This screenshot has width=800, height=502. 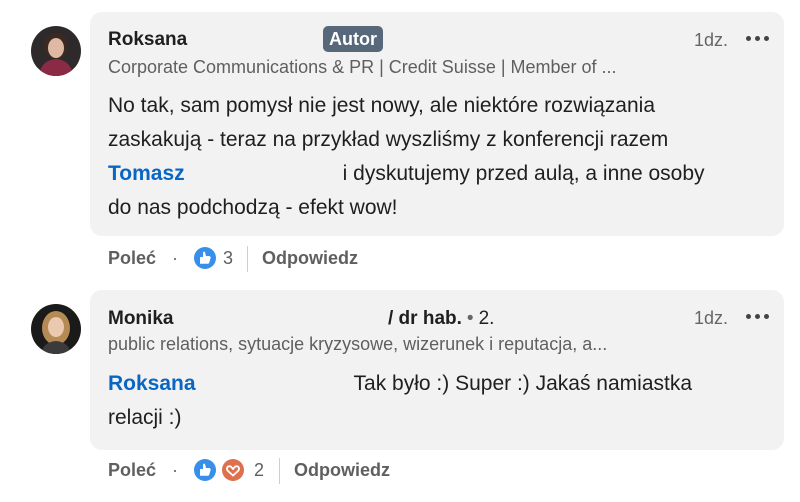 I want to click on comment-actions: Poleć · 2 Odpowiedz, so click(x=308, y=473).